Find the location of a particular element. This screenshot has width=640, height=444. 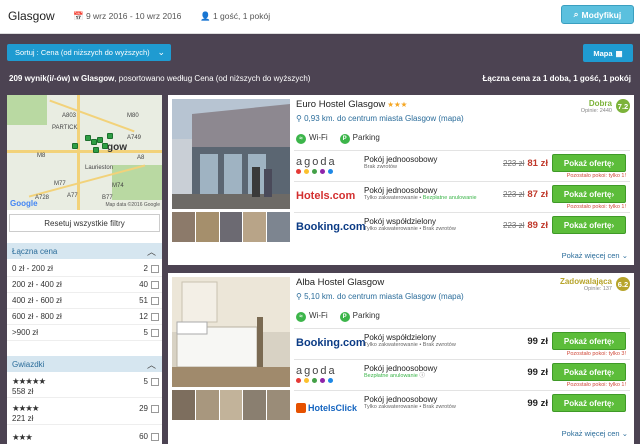

more-prices-label: Pokaż więcej cen is located at coordinates (590, 433).